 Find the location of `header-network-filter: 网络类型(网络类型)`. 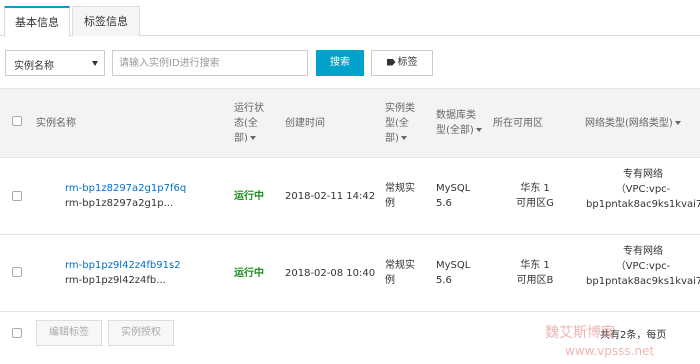

header-network-filter: 网络类型(网络类型) is located at coordinates (633, 123).